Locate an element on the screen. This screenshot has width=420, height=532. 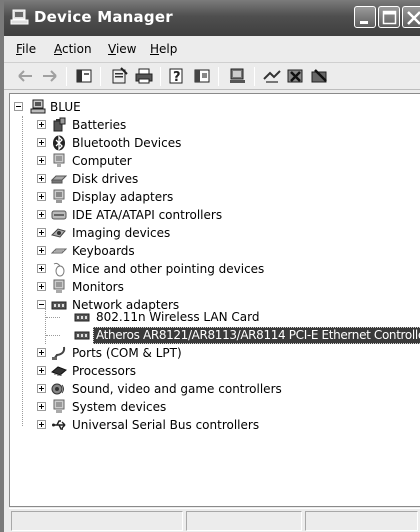
camera-icon is located at coordinates (58, 233).